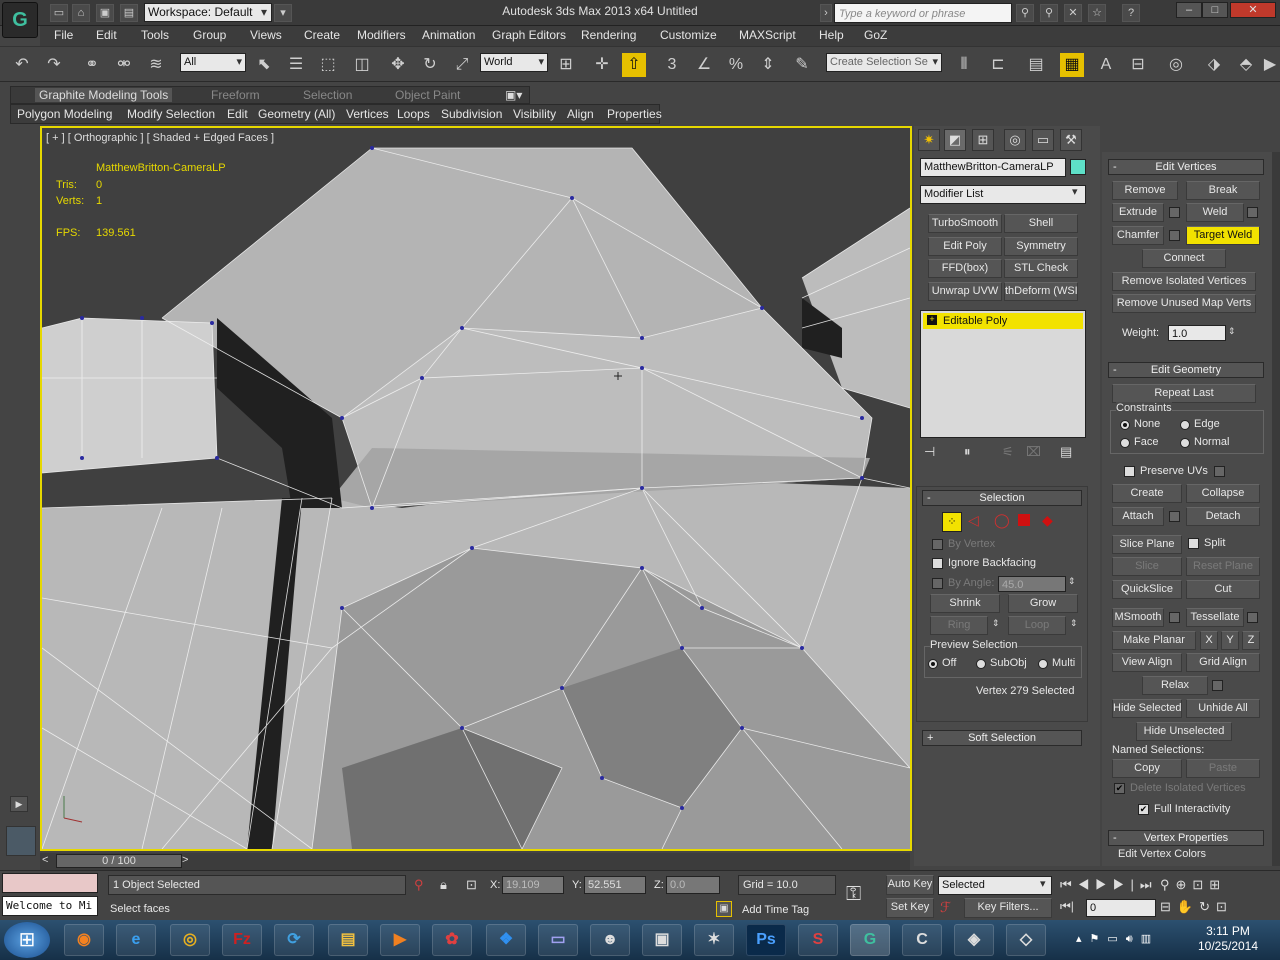 Image resolution: width=1280 pixels, height=960 pixels. What do you see at coordinates (768, 65) in the screenshot?
I see `spinner-snap-icon: ⇕` at bounding box center [768, 65].